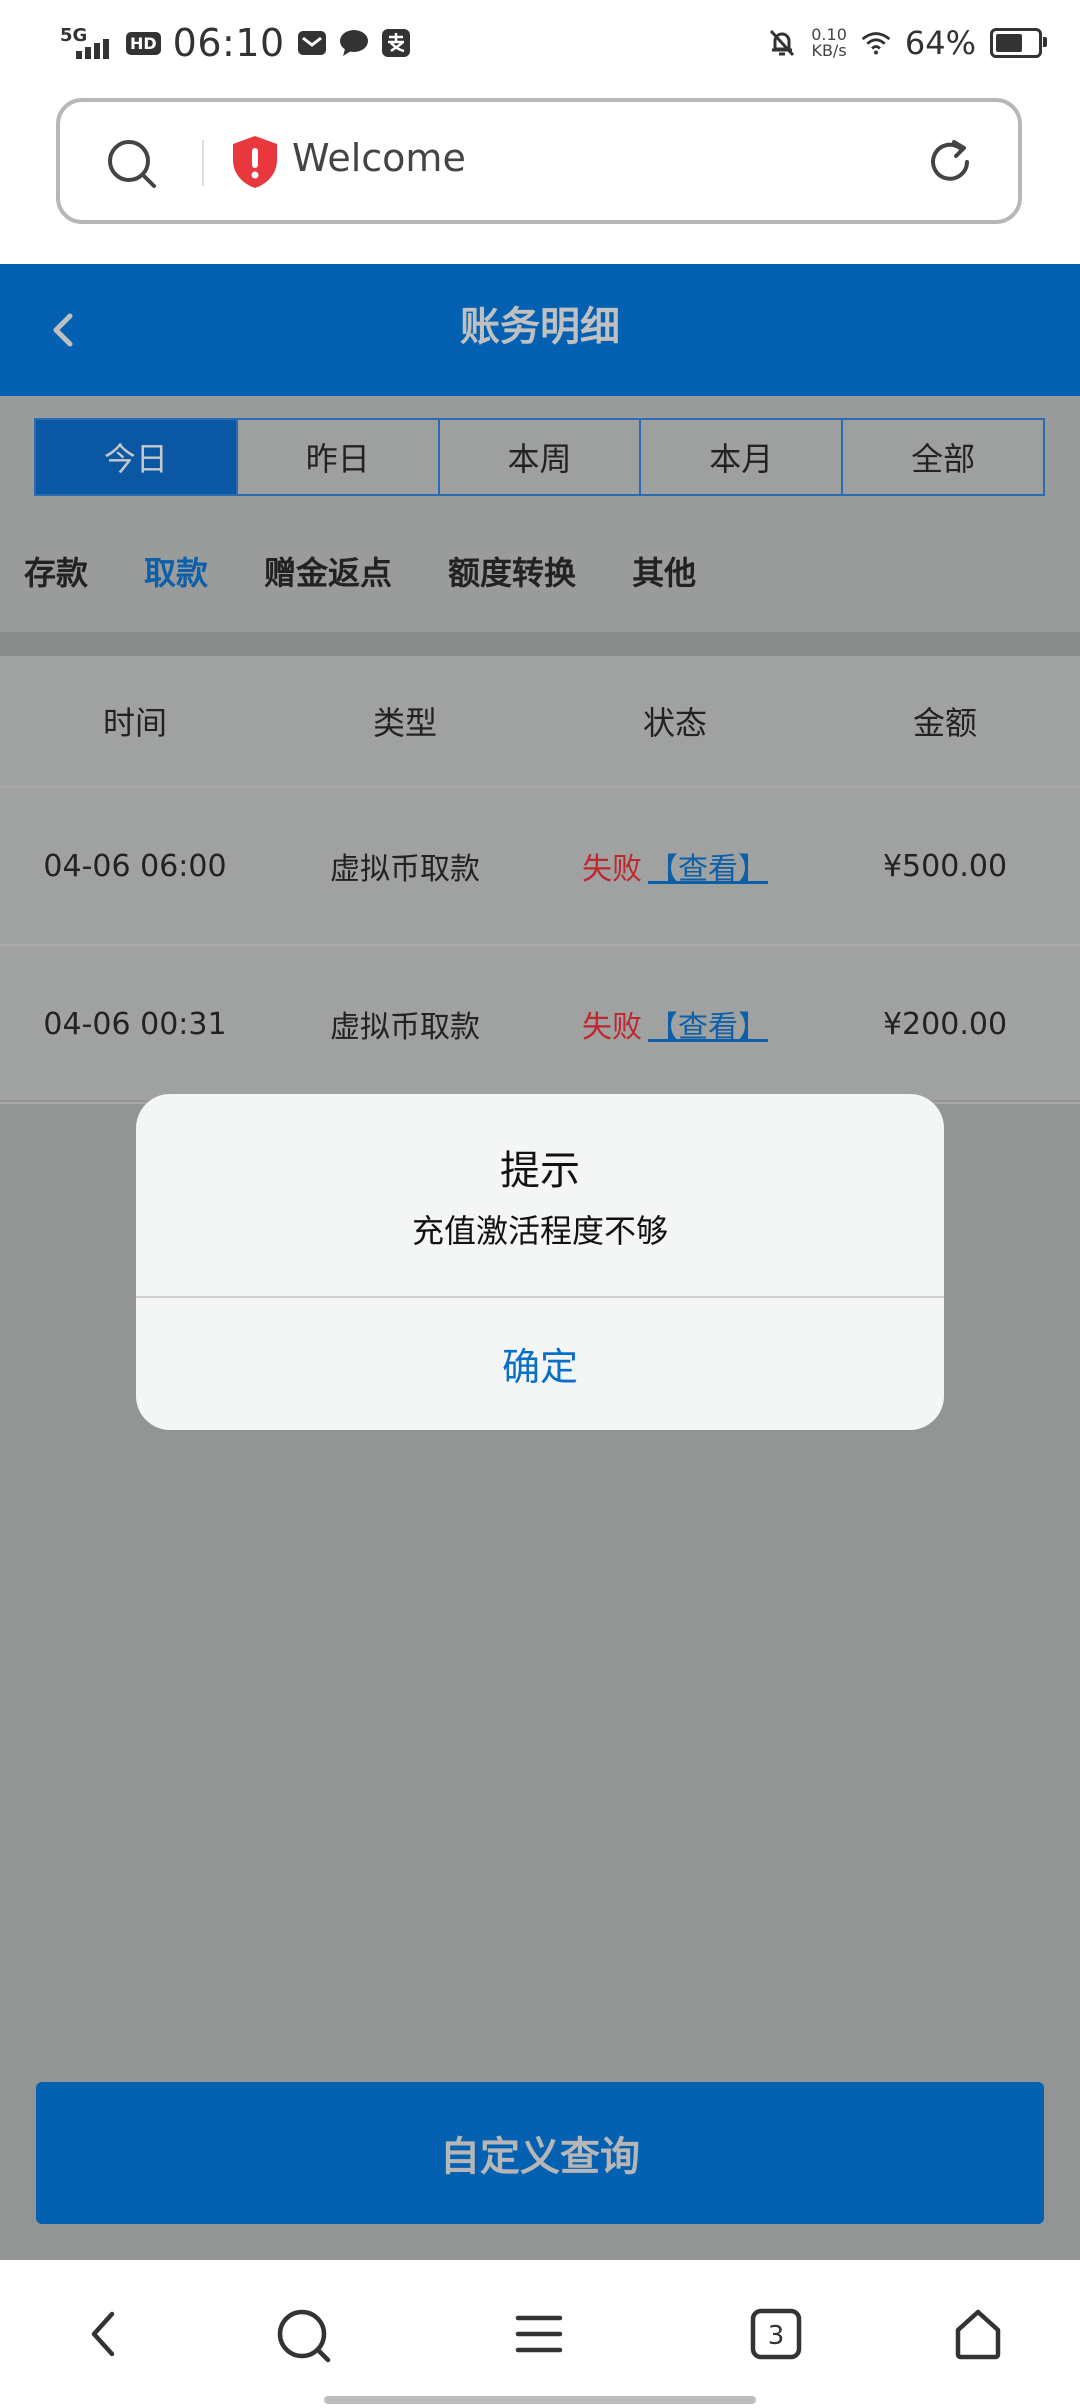 The height and width of the screenshot is (2408, 1080). Describe the element at coordinates (56, 571) in the screenshot. I see `category-tab: 存款` at that location.